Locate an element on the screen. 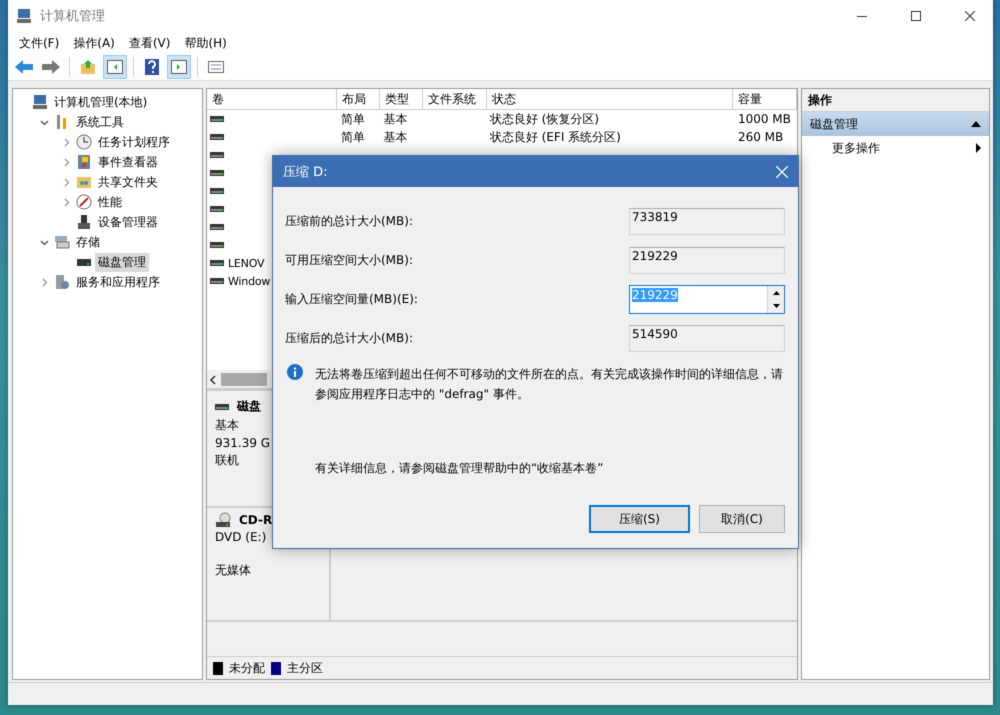 The width and height of the screenshot is (1000, 715). column-header: 容量 is located at coordinates (765, 99).